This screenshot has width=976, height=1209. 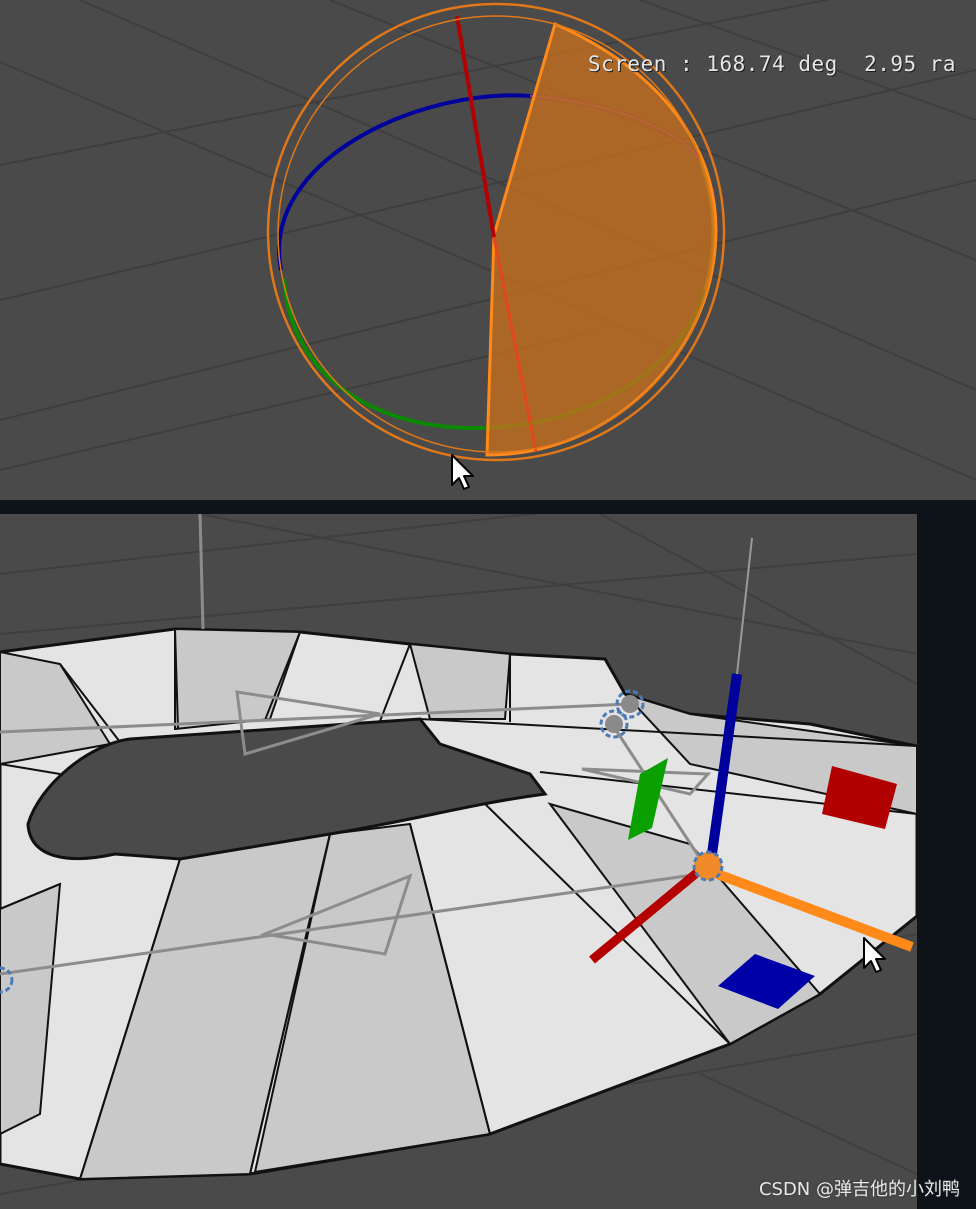 I want to click on readout-radians: 2.95 ra, so click(x=910, y=64).